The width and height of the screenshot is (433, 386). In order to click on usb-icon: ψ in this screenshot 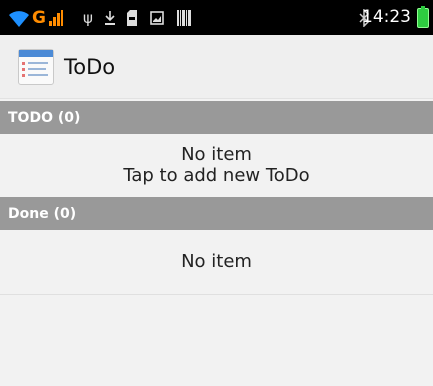, I will do `click(88, 17)`.